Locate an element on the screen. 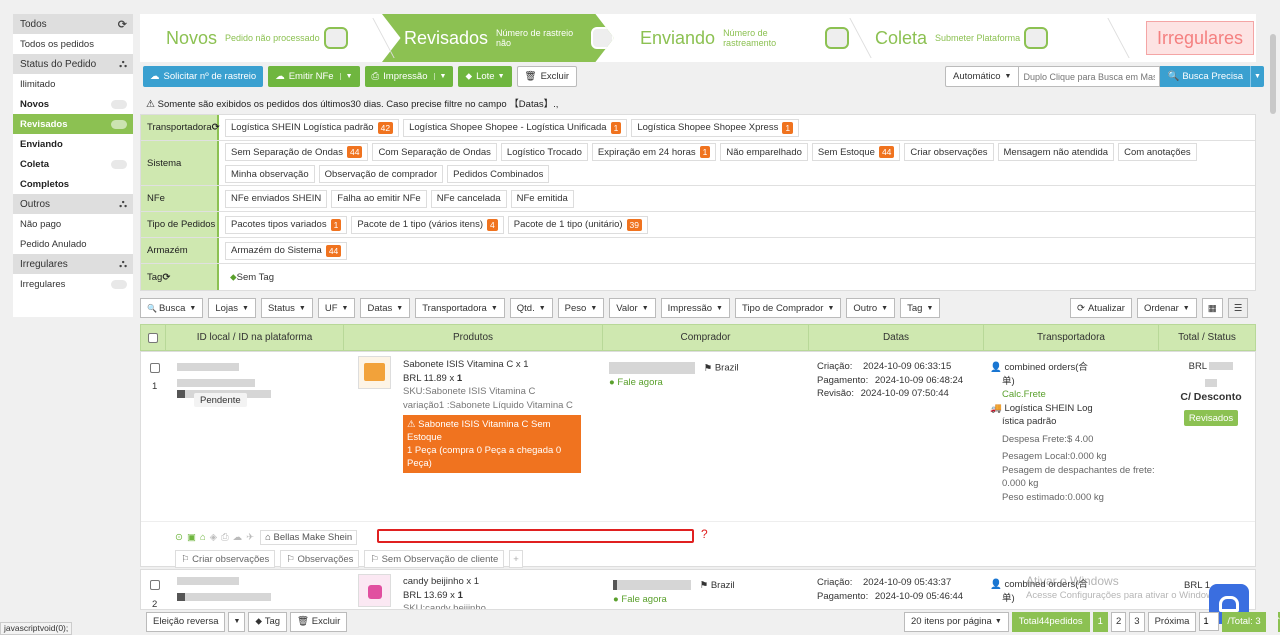 This screenshot has width=1280, height=635. buyer-note-button: ⚐ Sem Observação de cliente is located at coordinates (434, 559).